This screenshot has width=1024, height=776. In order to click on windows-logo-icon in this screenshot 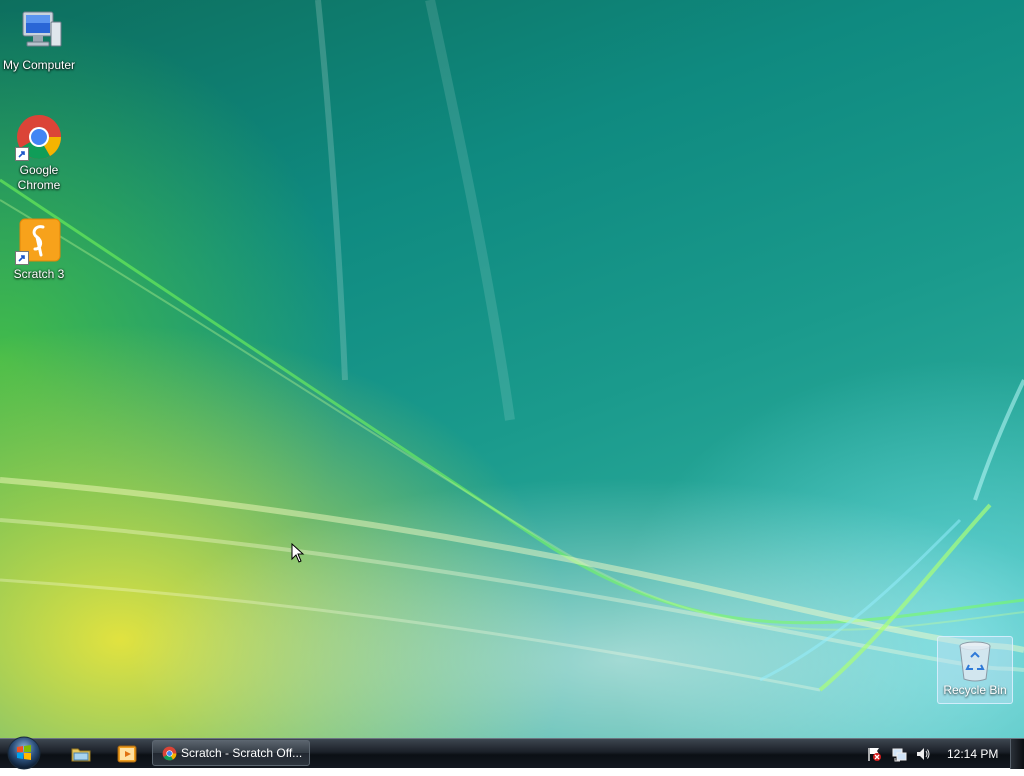, I will do `click(24, 753)`.